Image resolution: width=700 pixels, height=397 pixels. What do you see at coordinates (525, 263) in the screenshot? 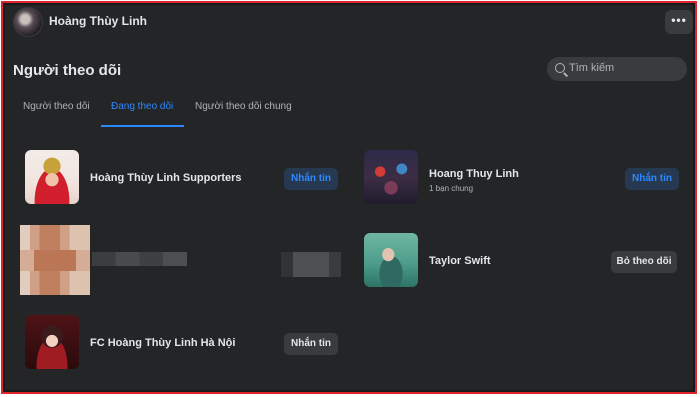
I see `following-item: Taylor Swift Bỏ theo dõi` at bounding box center [525, 263].